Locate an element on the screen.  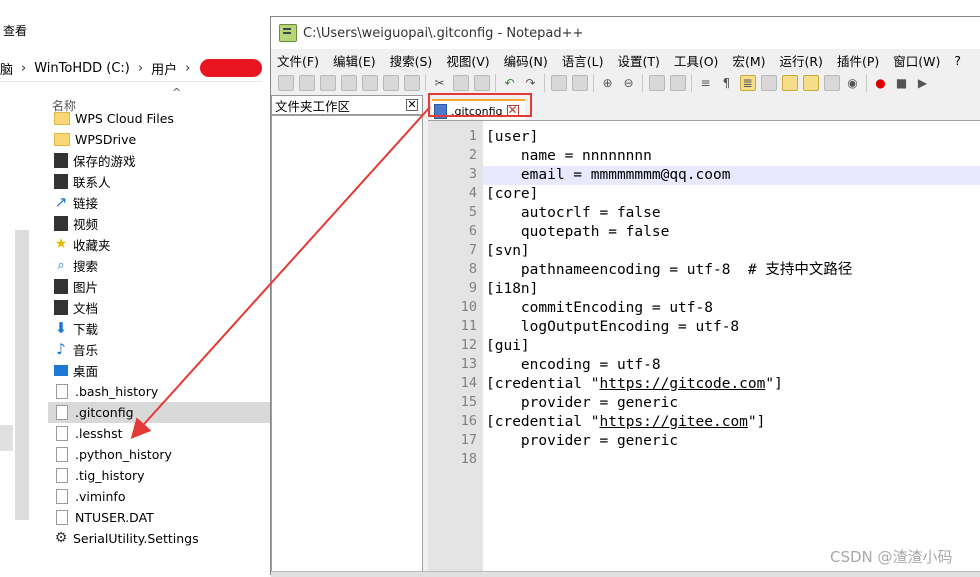
menu-item: 窗口(W) is located at coordinates (916, 60).